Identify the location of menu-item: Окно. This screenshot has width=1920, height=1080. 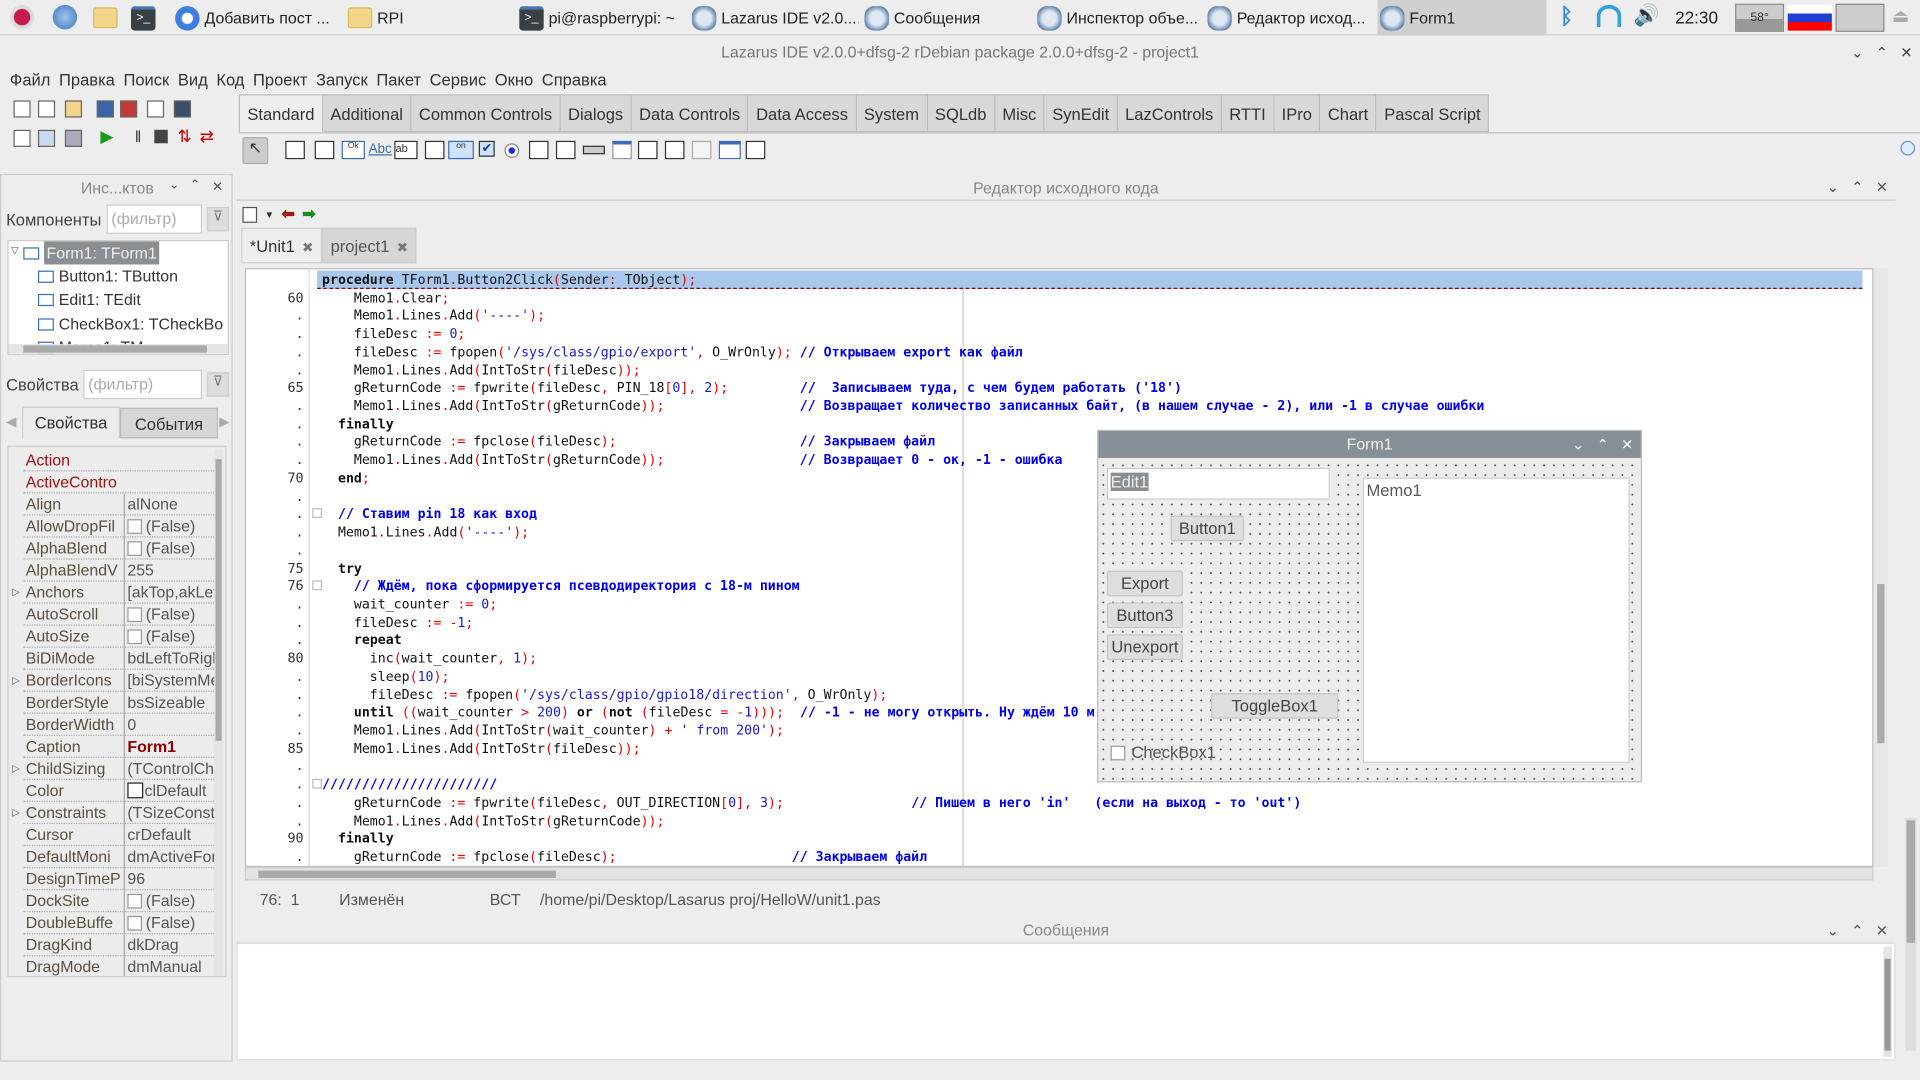
(518, 81).